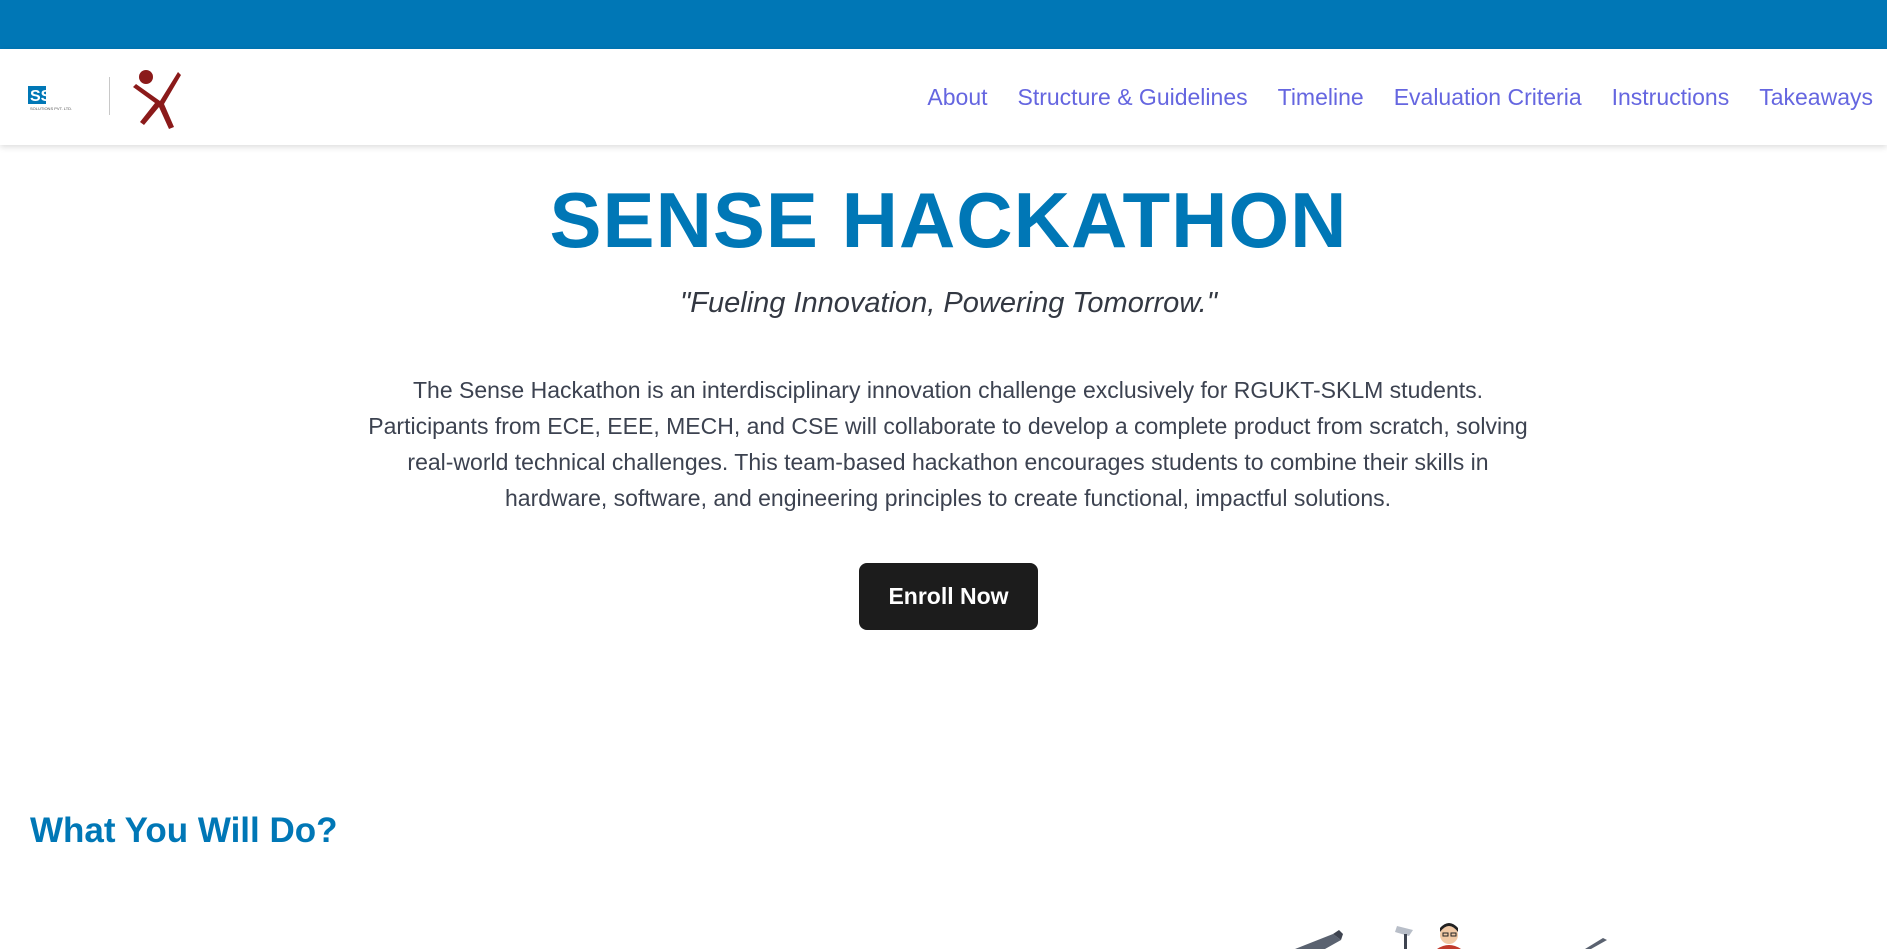  Describe the element at coordinates (948, 220) in the screenshot. I see `hero-title: SENSE HACKATHON` at that location.